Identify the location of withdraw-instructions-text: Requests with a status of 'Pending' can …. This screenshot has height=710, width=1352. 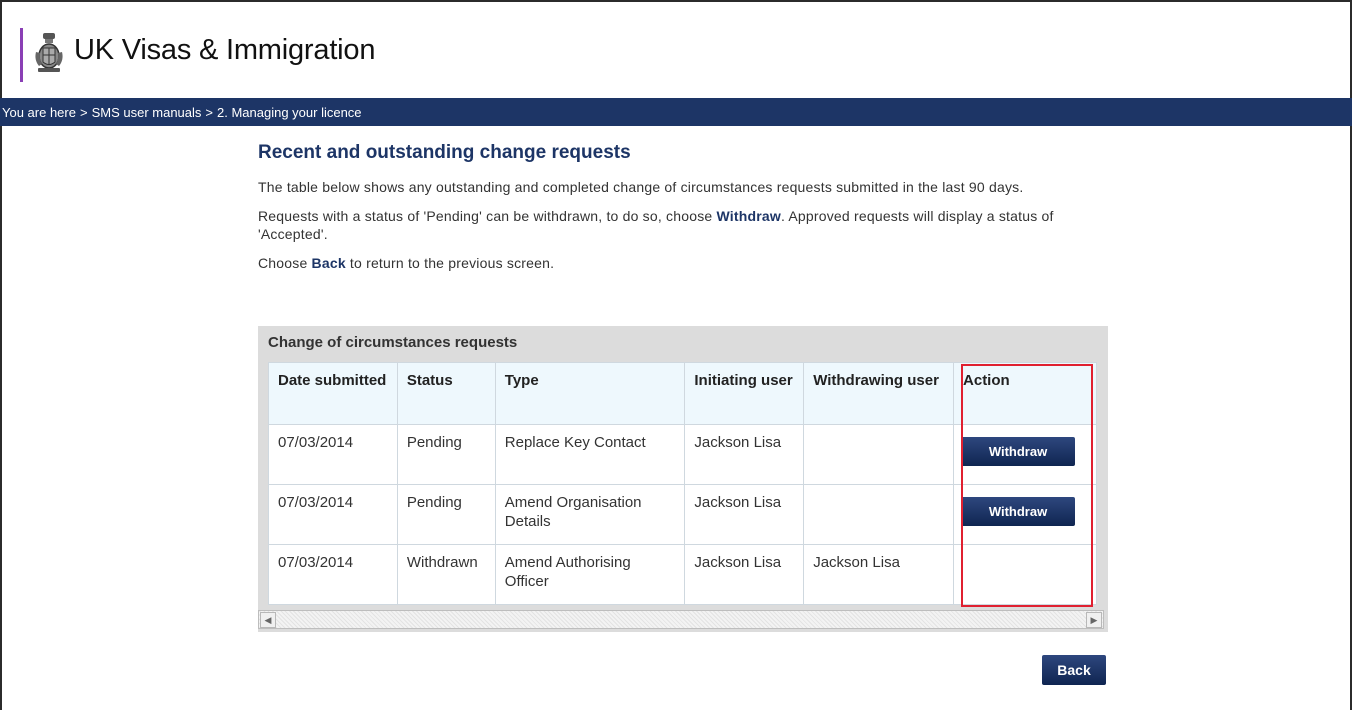
(487, 216).